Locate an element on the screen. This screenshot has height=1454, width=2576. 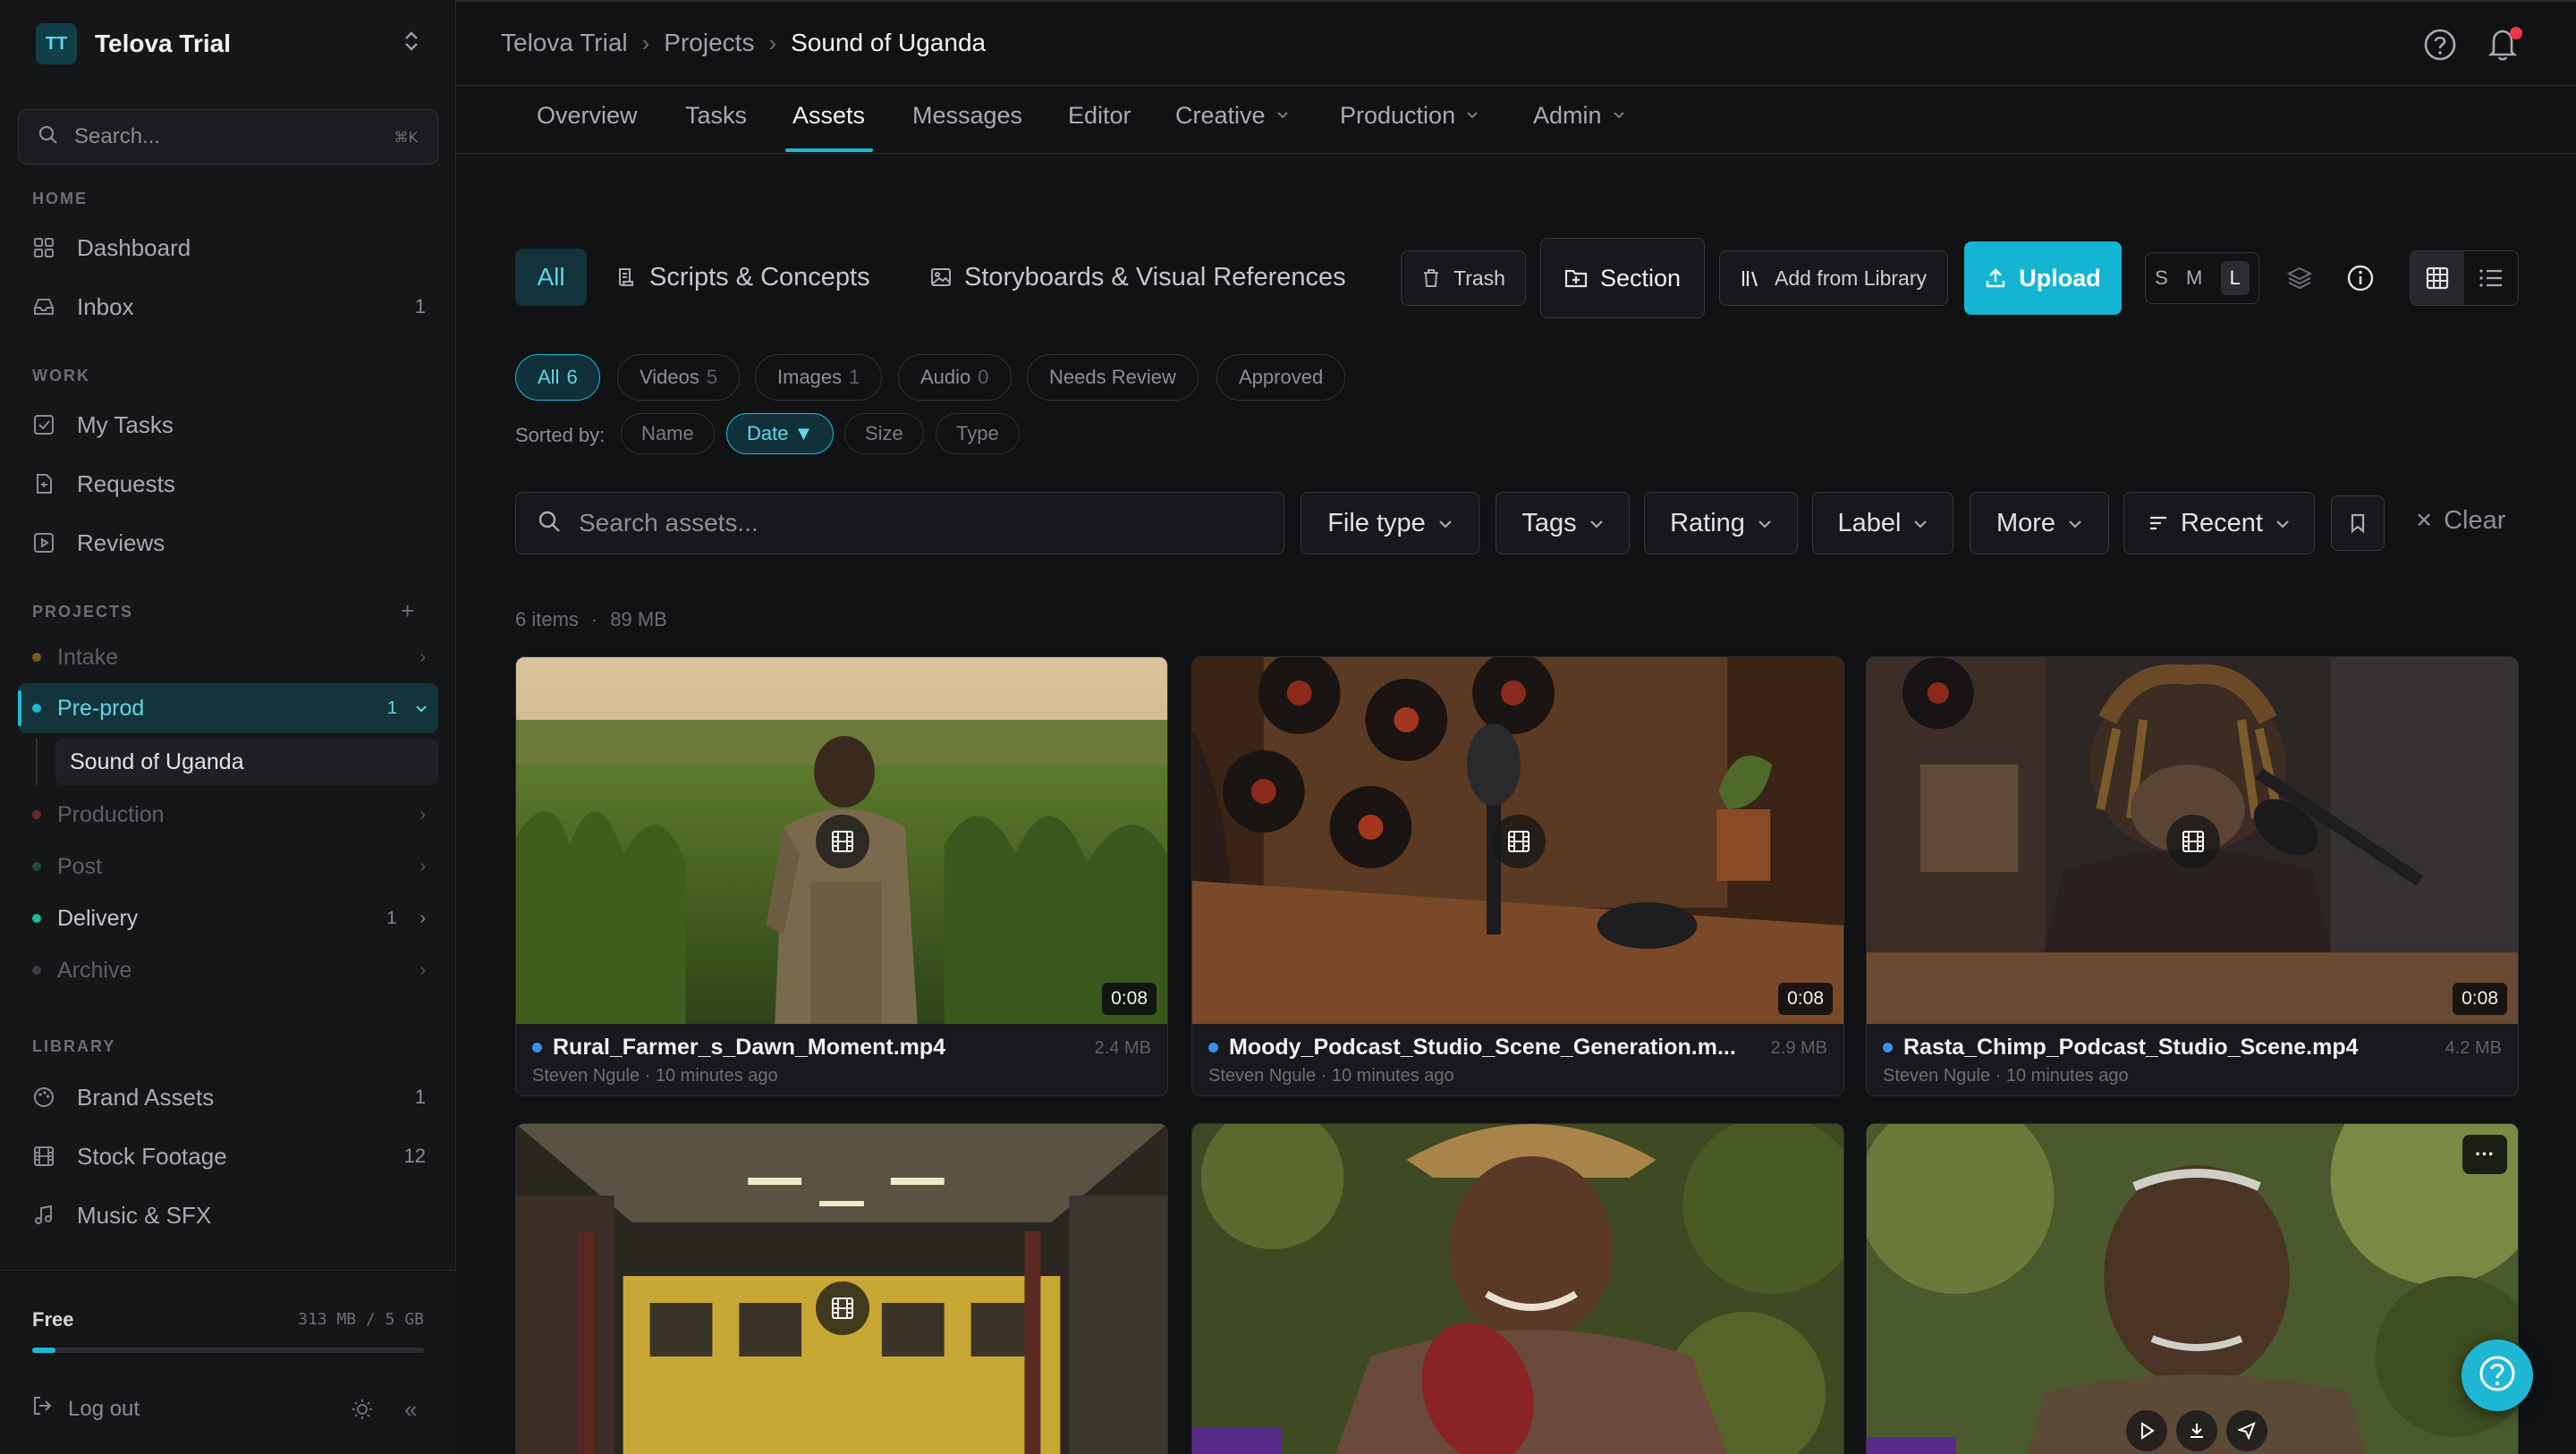
collapse-sidebar-icon: « is located at coordinates (410, 1410).